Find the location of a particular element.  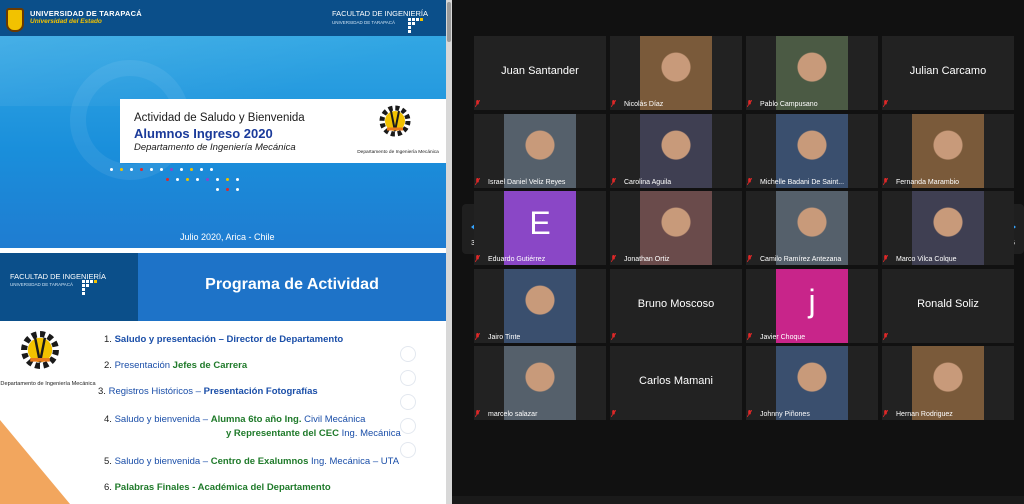

participant-tile: Jairo Tinte is located at coordinates (540, 305).